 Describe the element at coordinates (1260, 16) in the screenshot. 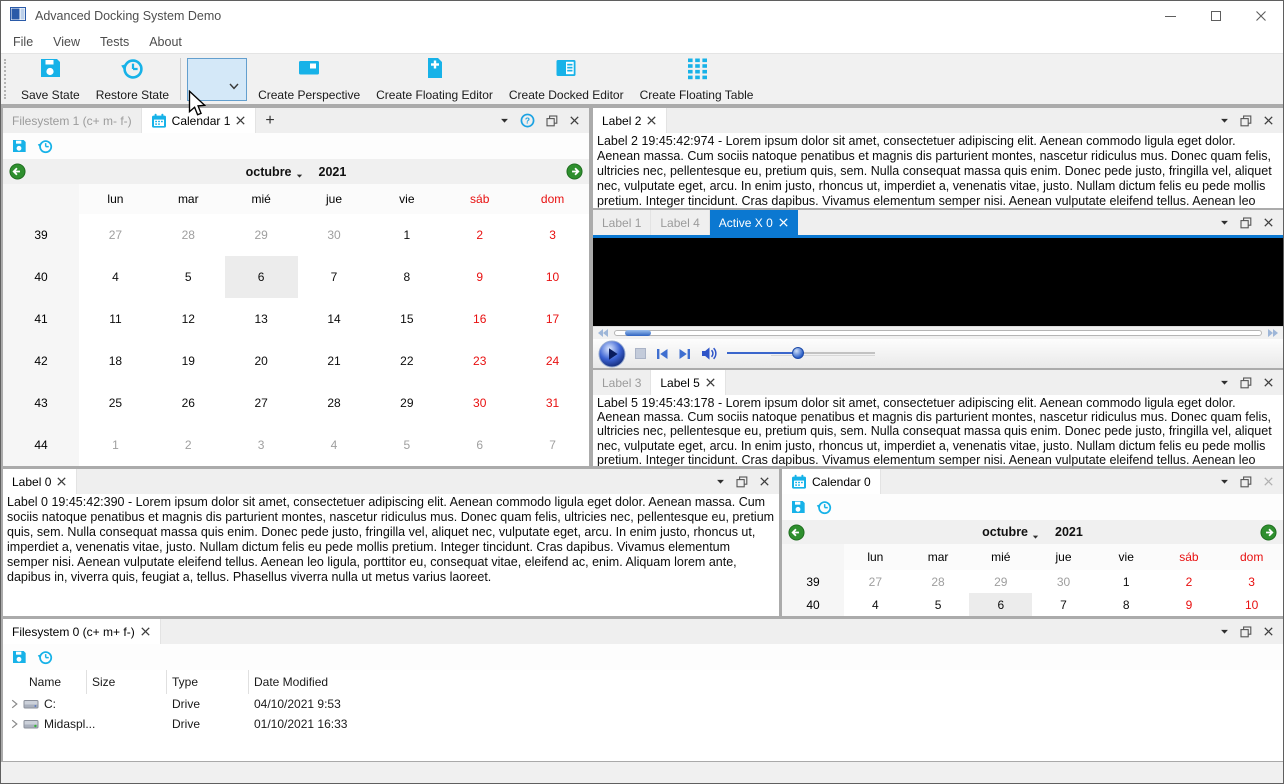

I see `close-button` at that location.